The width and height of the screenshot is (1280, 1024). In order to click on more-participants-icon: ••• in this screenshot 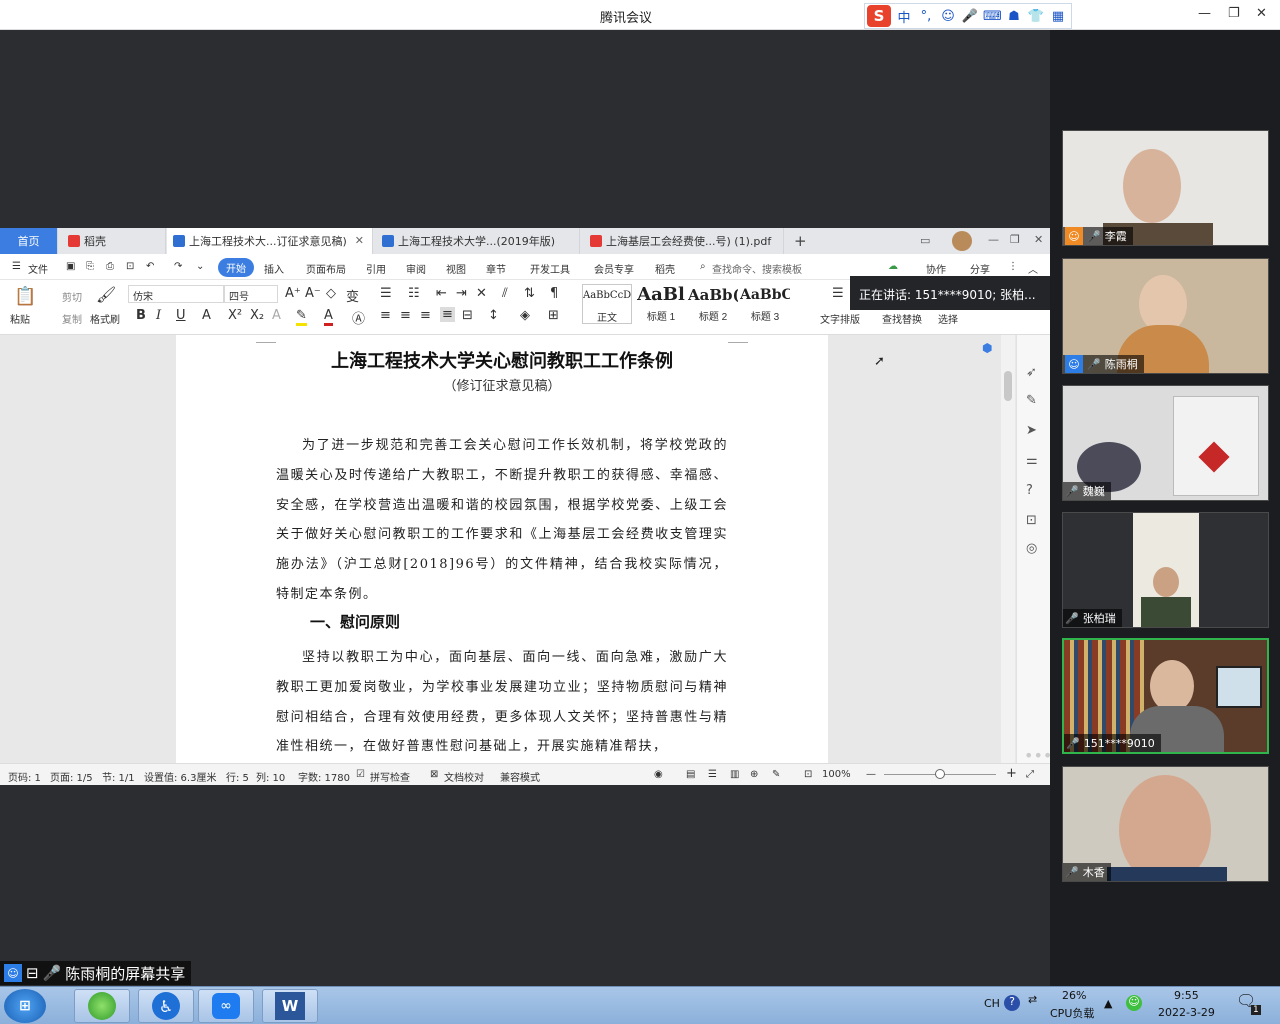, I will do `click(1038, 755)`.